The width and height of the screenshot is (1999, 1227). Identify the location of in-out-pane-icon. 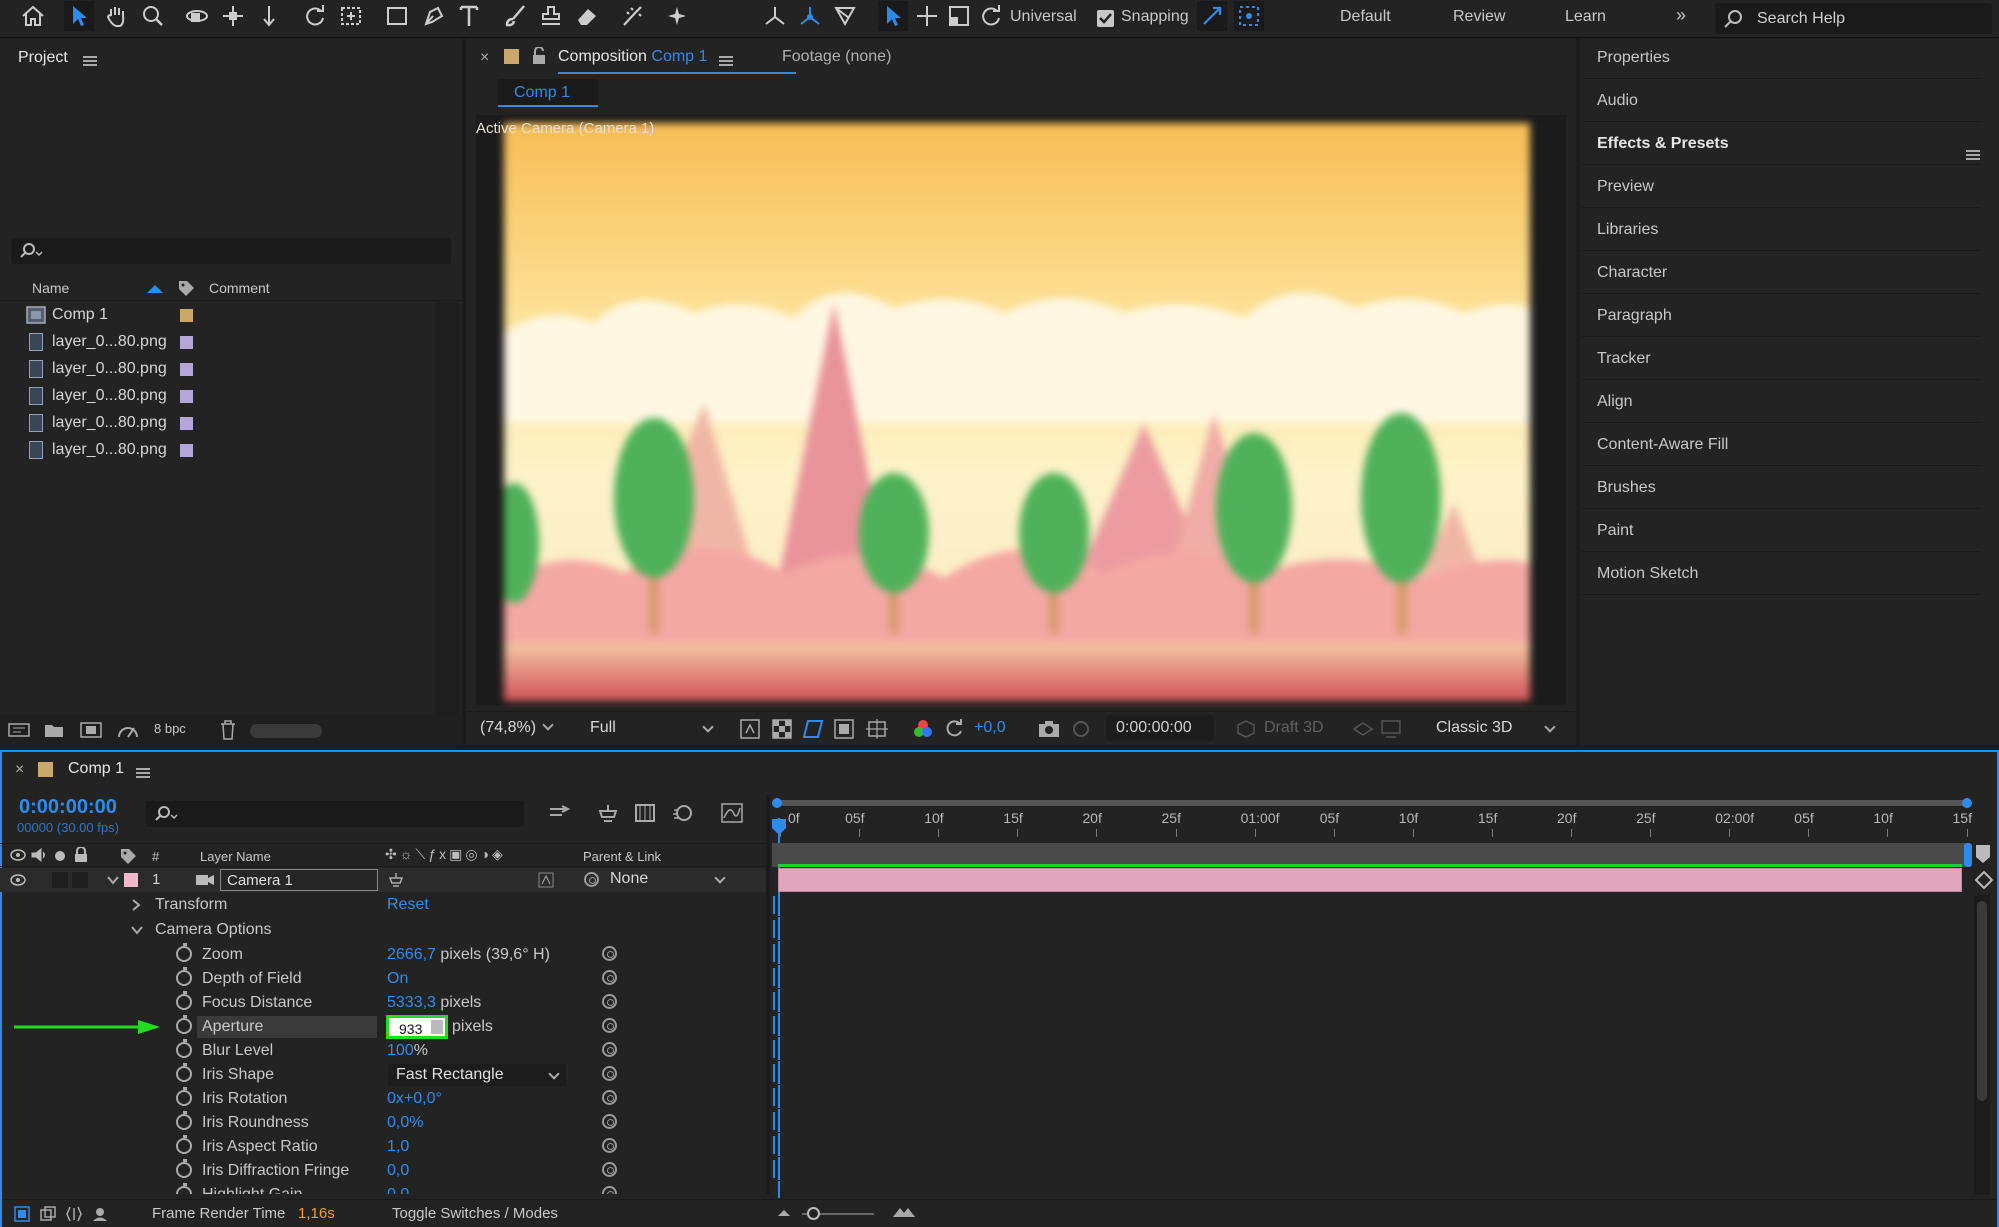
(74, 1214).